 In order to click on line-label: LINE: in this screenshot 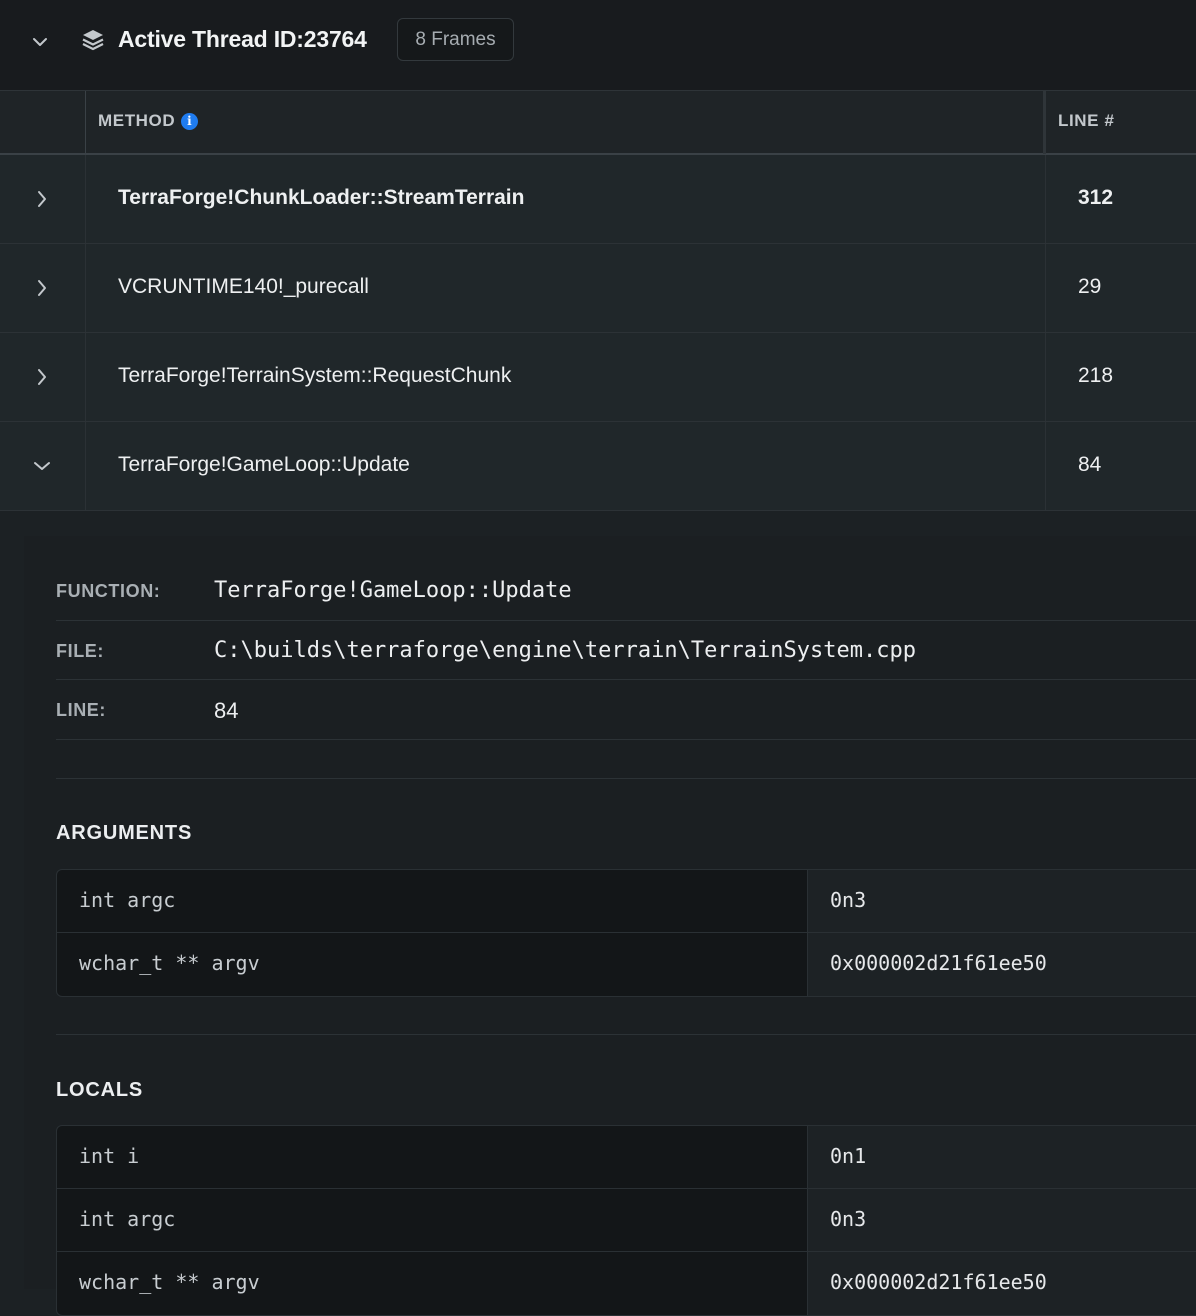, I will do `click(81, 710)`.